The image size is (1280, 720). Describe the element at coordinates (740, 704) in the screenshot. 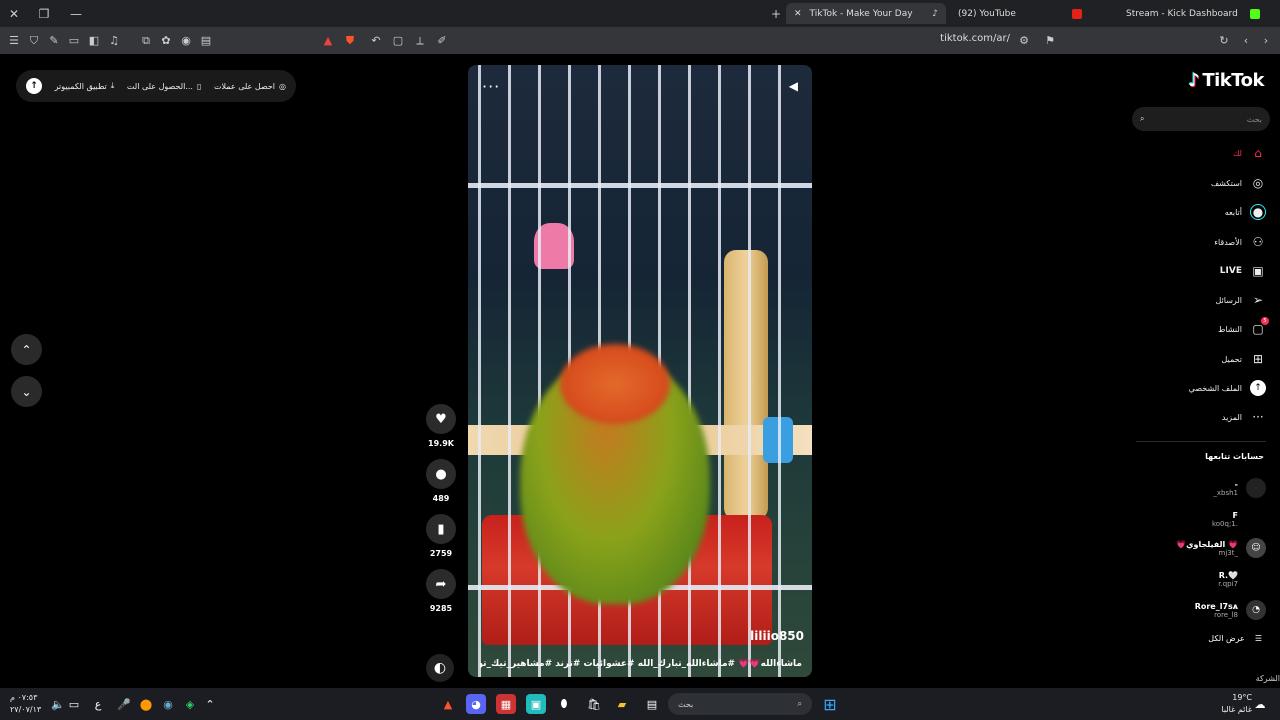

I see `taskbar-search-input: بحث ⌕` at that location.